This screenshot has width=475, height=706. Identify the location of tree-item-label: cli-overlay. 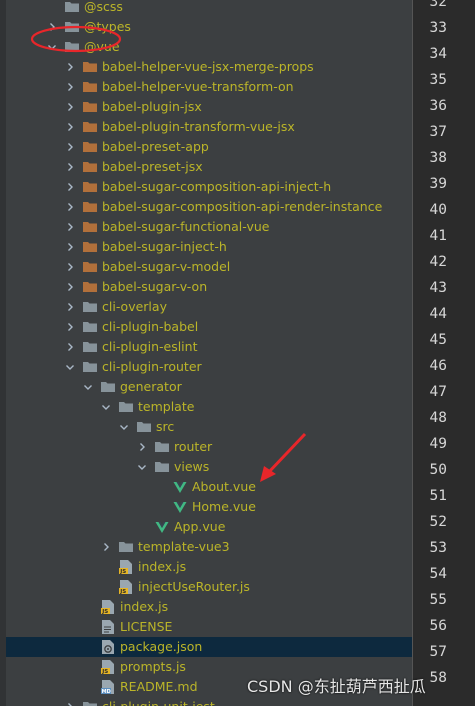
(134, 306).